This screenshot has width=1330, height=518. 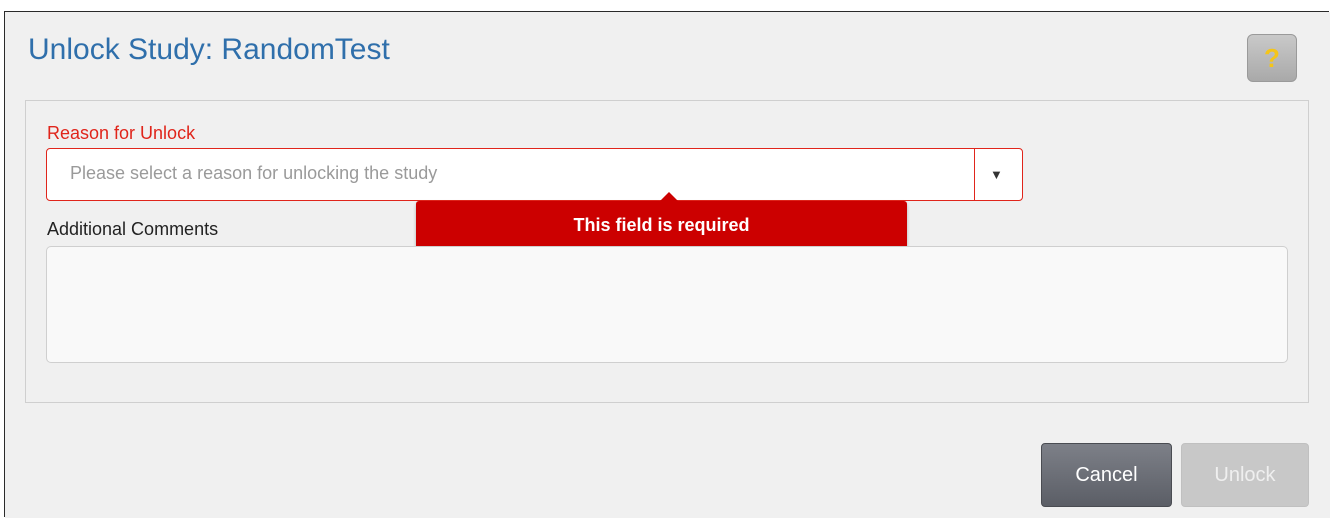 I want to click on cancel-button: Cancel, so click(x=1106, y=475).